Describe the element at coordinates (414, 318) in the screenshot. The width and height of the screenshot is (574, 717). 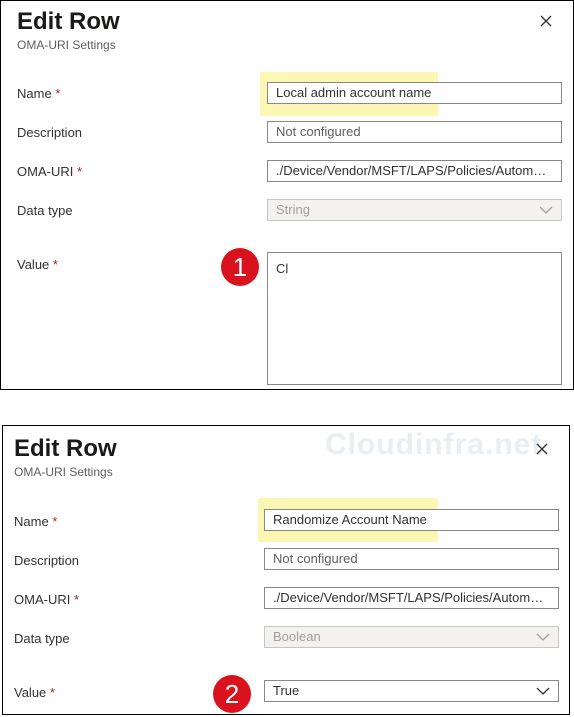
I see `value-textarea: Cl` at that location.